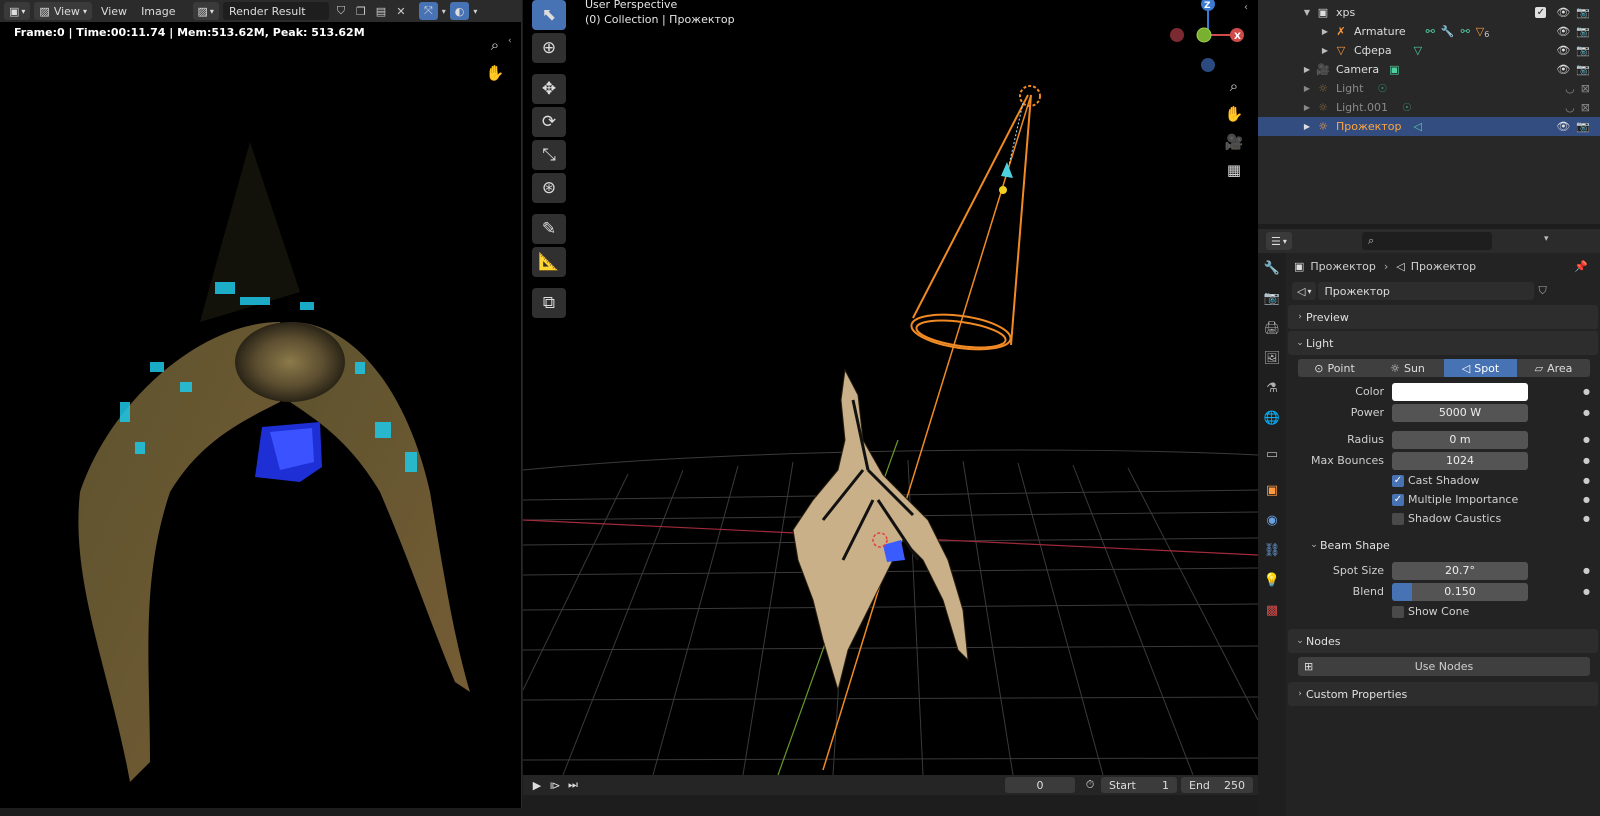 The image size is (1600, 816). What do you see at coordinates (510, 41) in the screenshot?
I see `sidebar-toggle-icon: ‹` at bounding box center [510, 41].